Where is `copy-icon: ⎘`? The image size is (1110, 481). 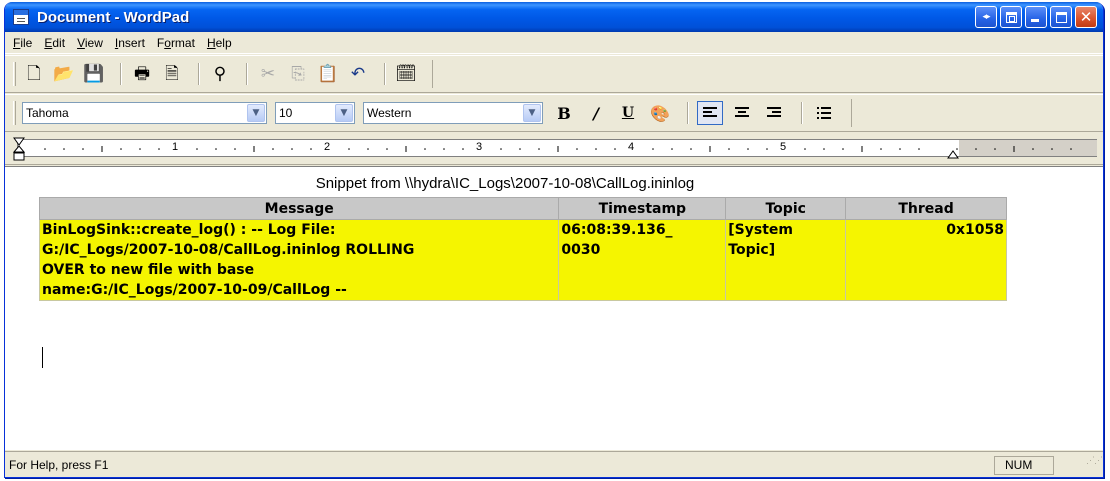 copy-icon: ⎘ is located at coordinates (298, 74).